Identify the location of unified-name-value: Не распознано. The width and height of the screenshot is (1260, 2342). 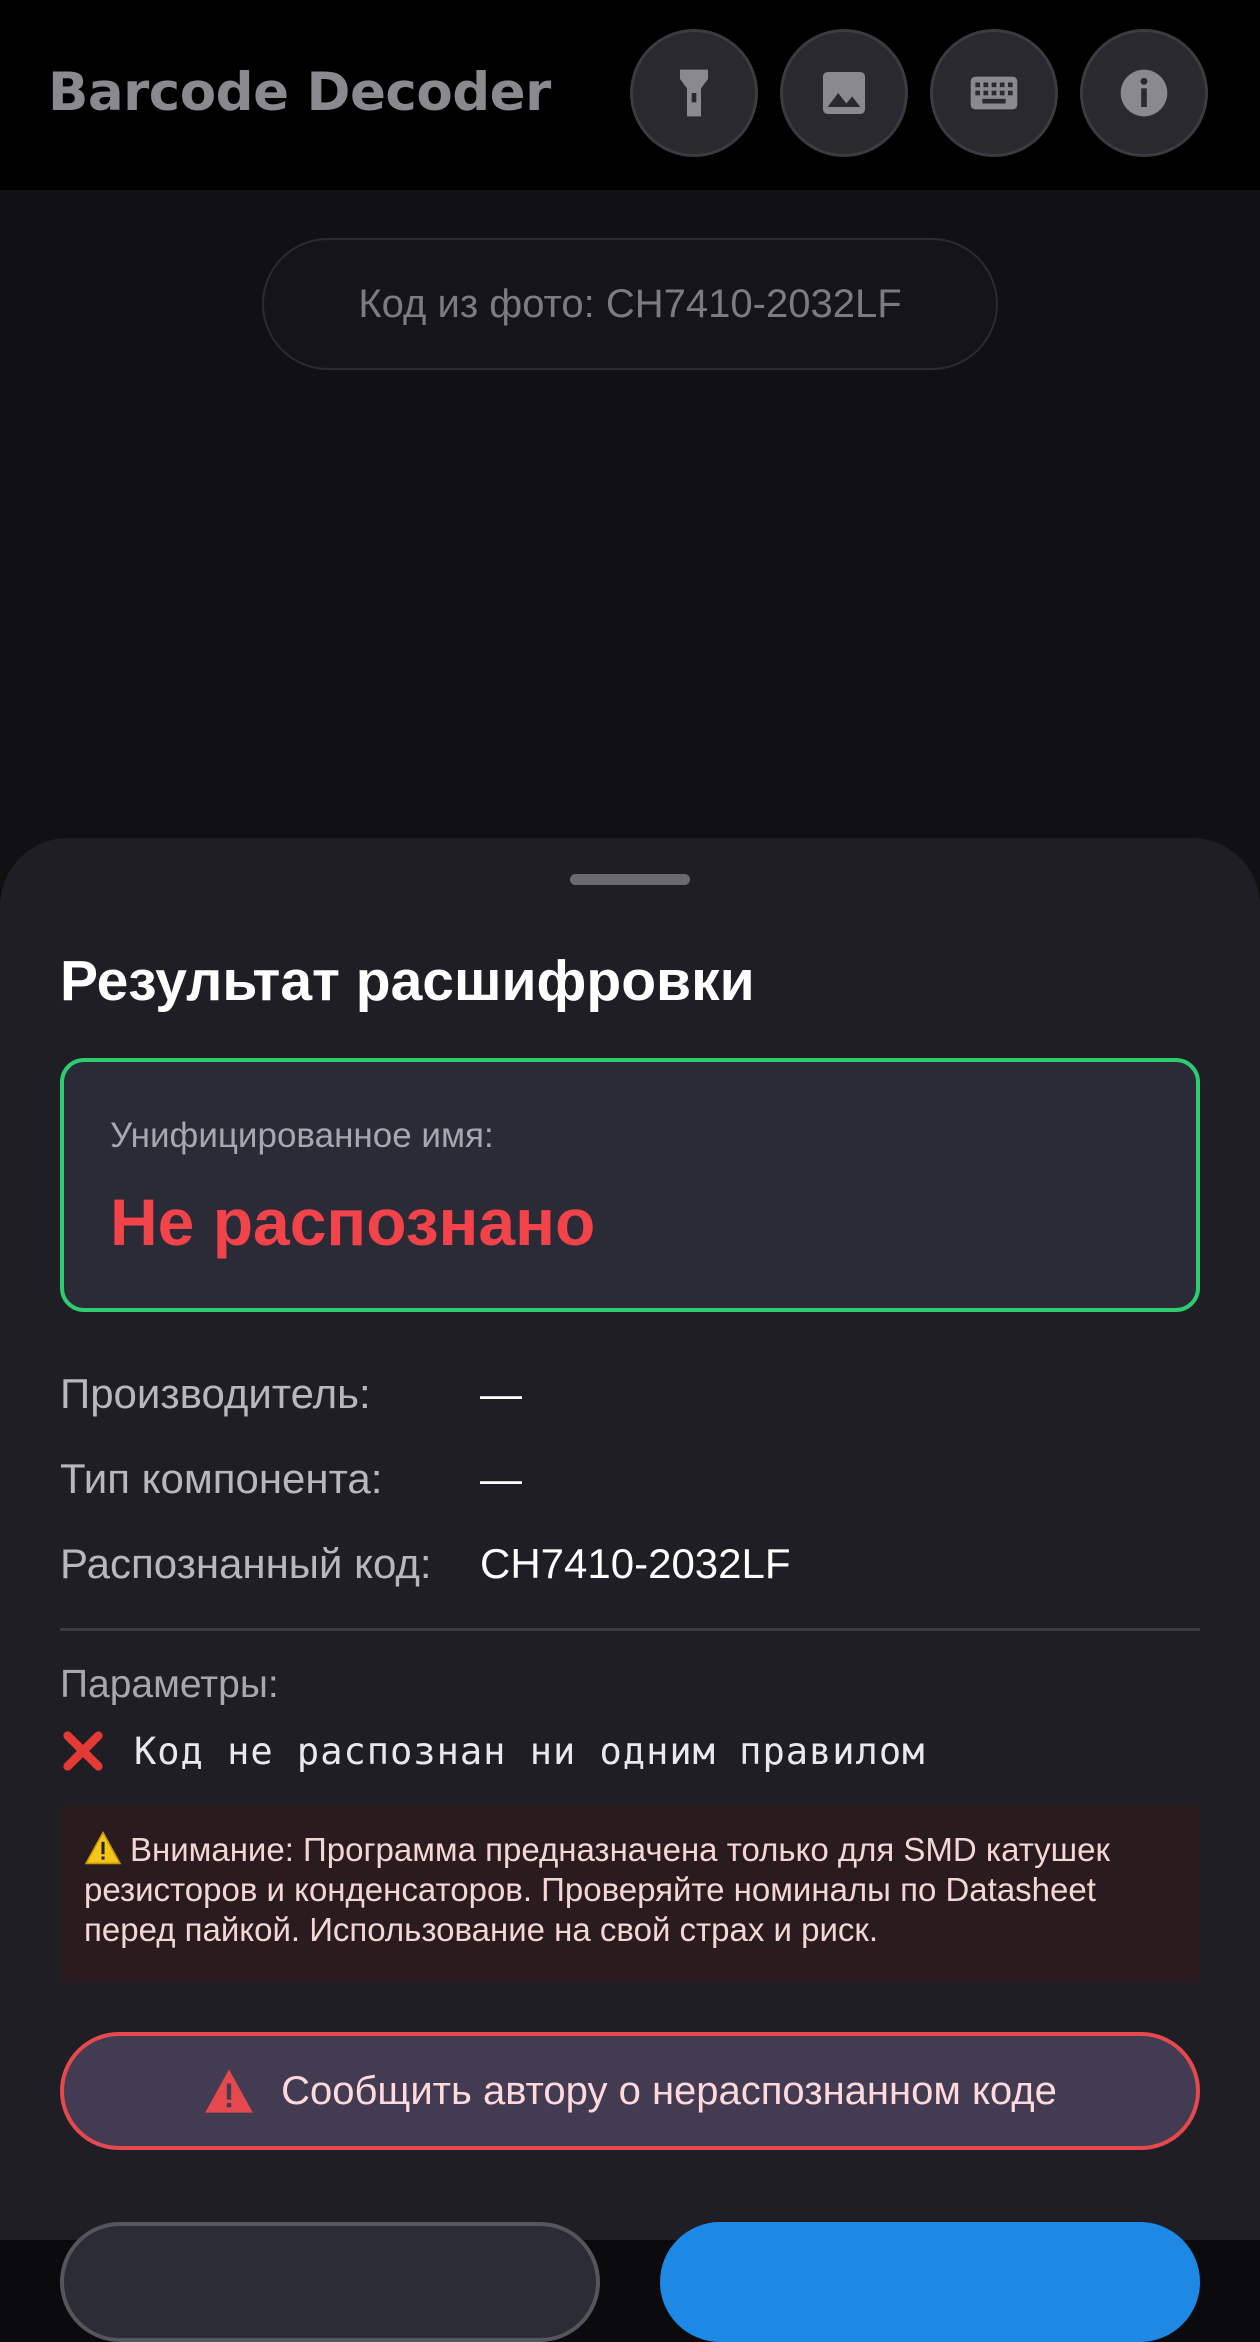
(353, 1222).